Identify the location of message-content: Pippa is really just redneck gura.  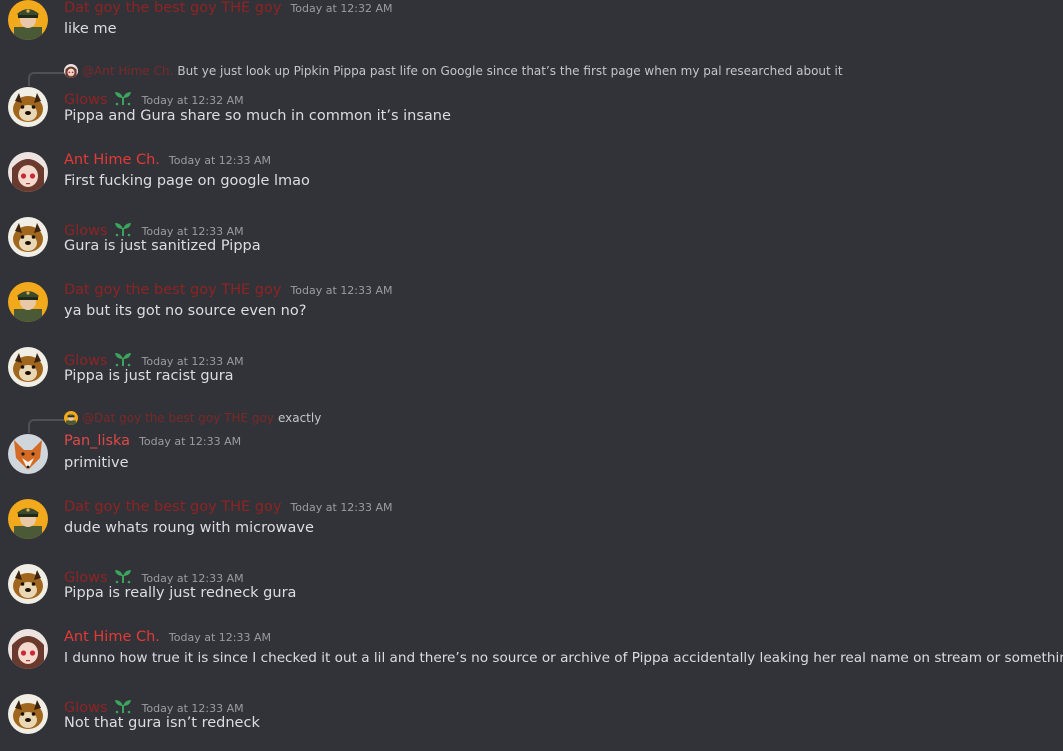
(180, 593).